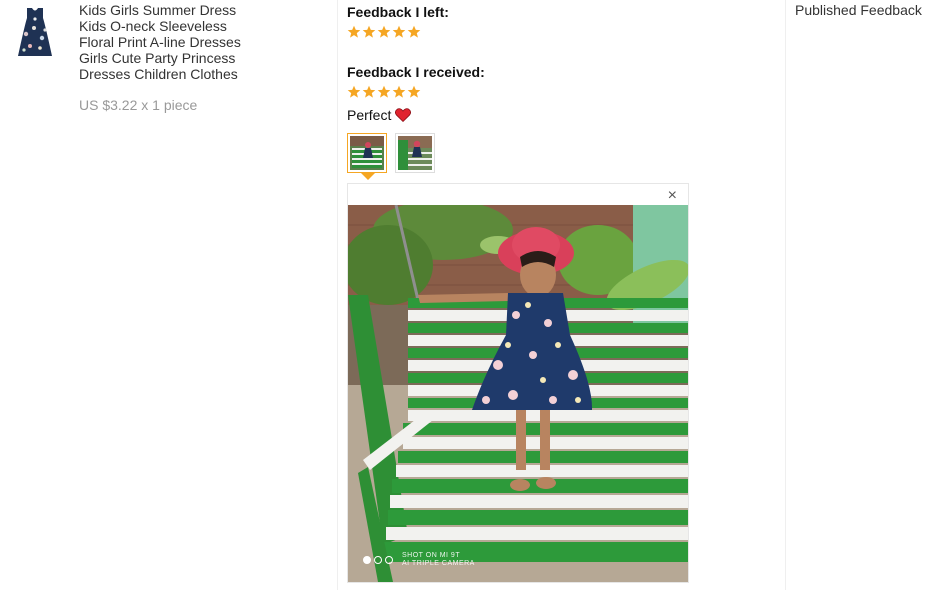  I want to click on published-feedback-label: Published Feedback, so click(858, 10).